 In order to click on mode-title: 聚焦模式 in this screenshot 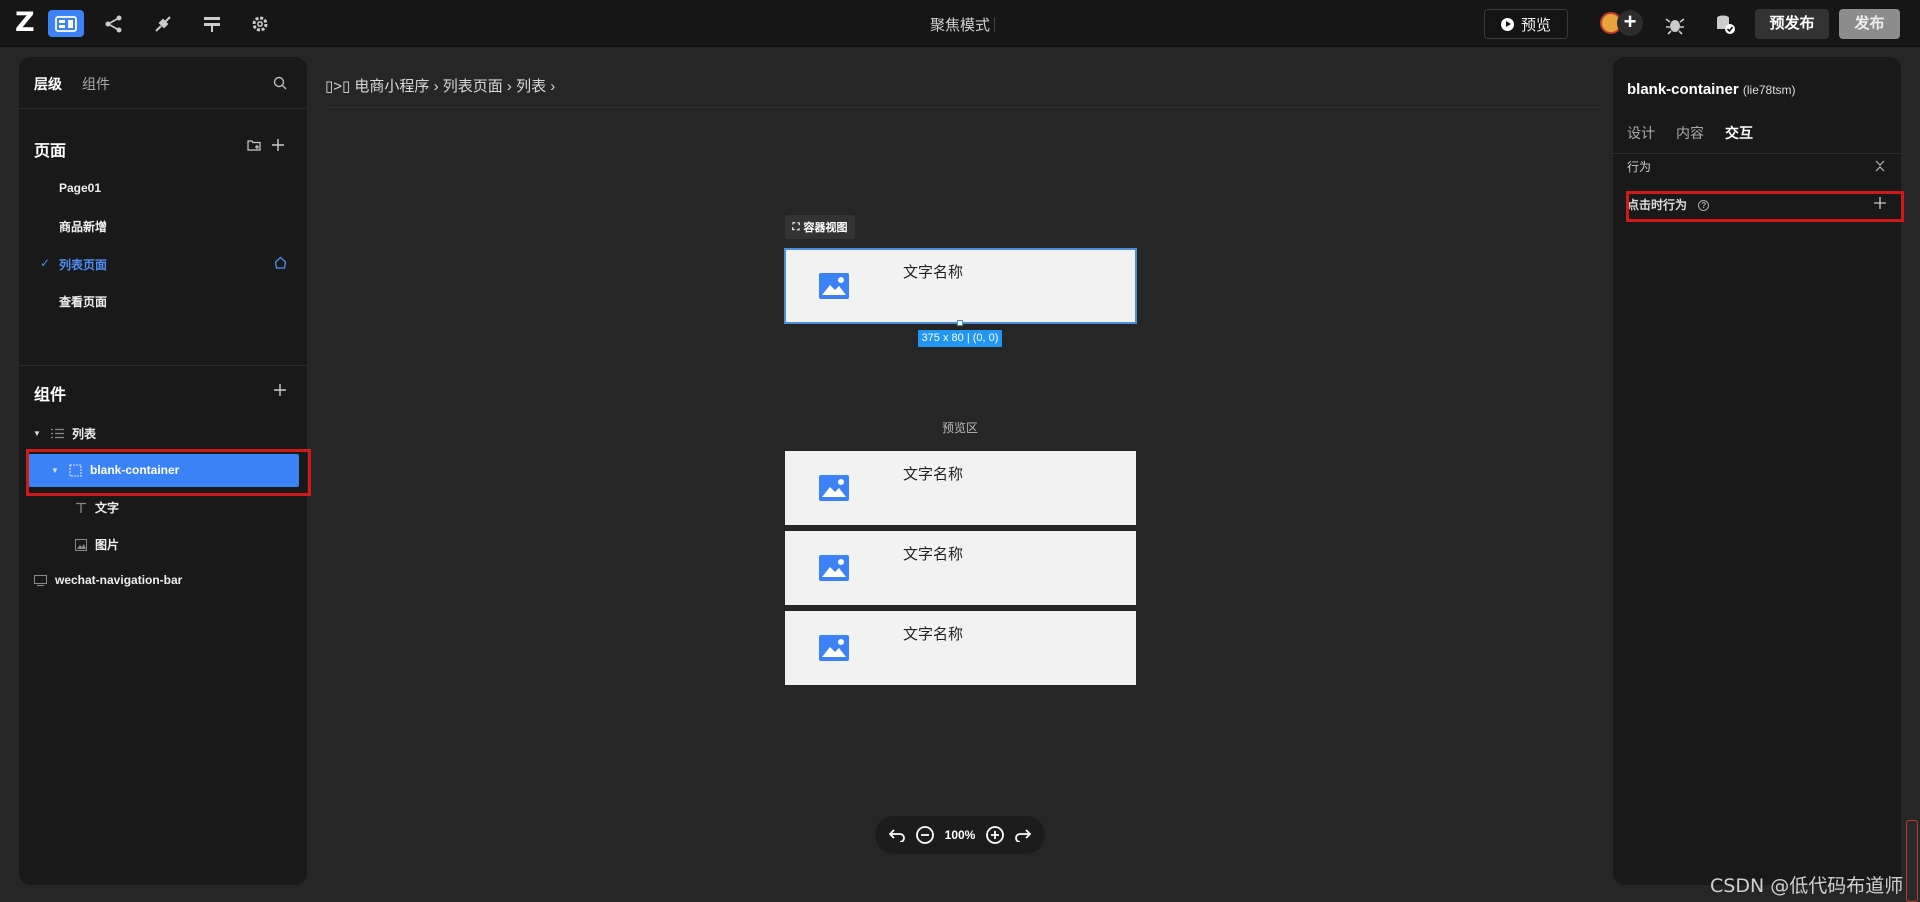, I will do `click(959, 25)`.